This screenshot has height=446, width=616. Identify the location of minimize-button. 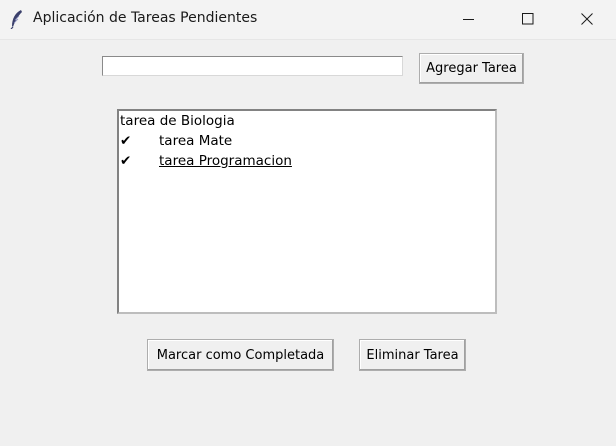
(469, 19).